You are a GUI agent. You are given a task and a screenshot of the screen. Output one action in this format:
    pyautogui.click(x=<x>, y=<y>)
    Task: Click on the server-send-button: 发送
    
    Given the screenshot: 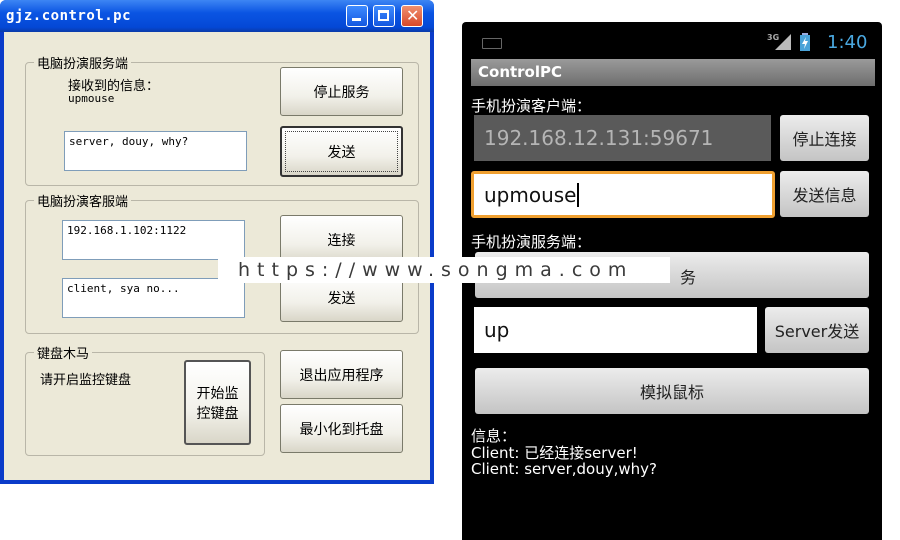 What is the action you would take?
    pyautogui.click(x=341, y=151)
    